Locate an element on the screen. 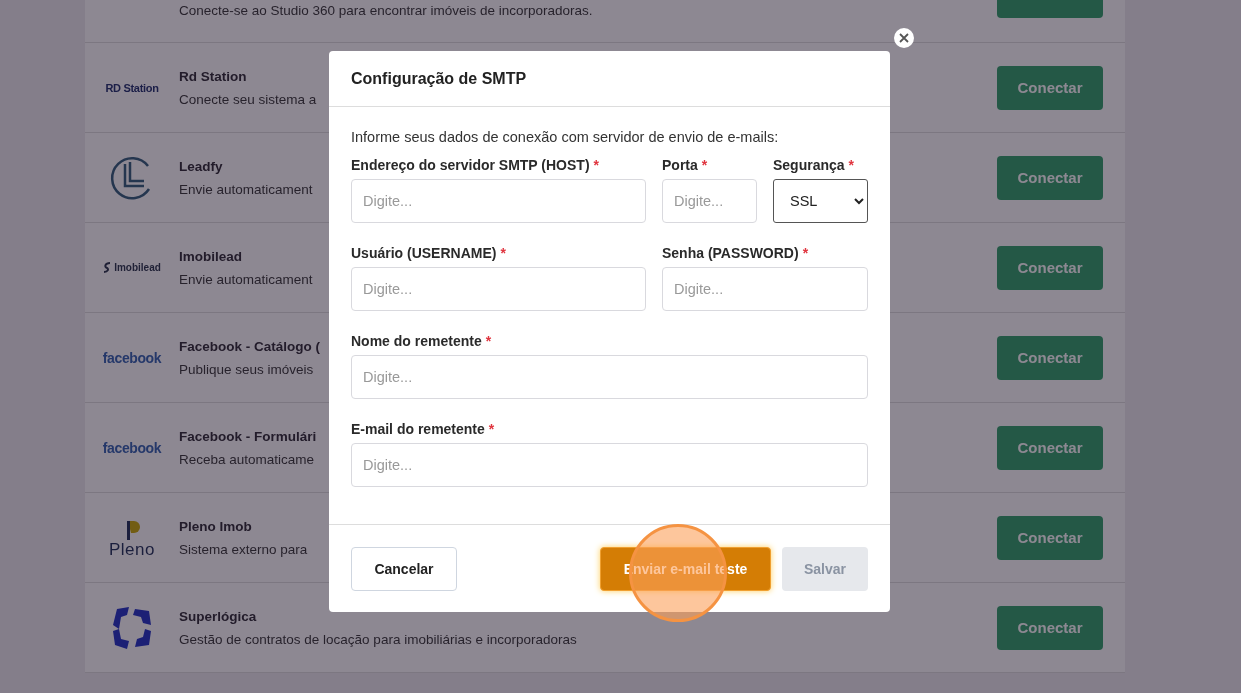 This screenshot has height=693, width=1241. integration-title: Facebook - Catálogo ( is located at coordinates (249, 346).